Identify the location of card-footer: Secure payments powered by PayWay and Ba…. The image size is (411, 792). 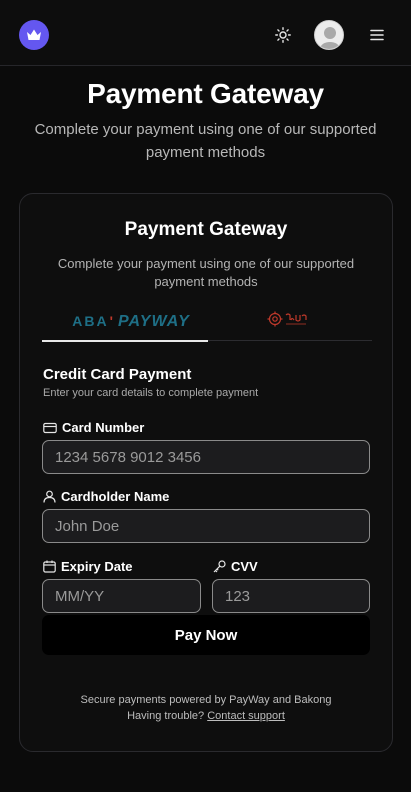
(206, 708).